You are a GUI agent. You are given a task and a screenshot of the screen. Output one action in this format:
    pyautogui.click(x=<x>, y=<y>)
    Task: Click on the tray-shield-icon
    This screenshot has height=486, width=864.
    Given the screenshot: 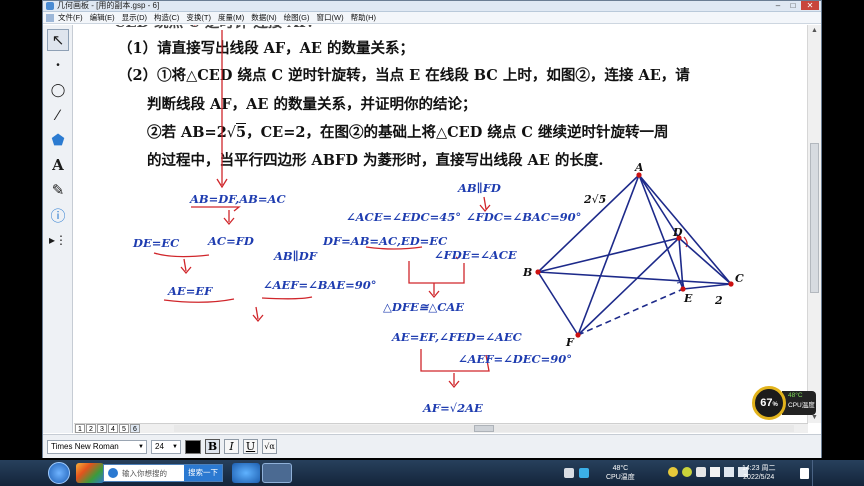 What is the action you would take?
    pyautogui.click(x=673, y=472)
    